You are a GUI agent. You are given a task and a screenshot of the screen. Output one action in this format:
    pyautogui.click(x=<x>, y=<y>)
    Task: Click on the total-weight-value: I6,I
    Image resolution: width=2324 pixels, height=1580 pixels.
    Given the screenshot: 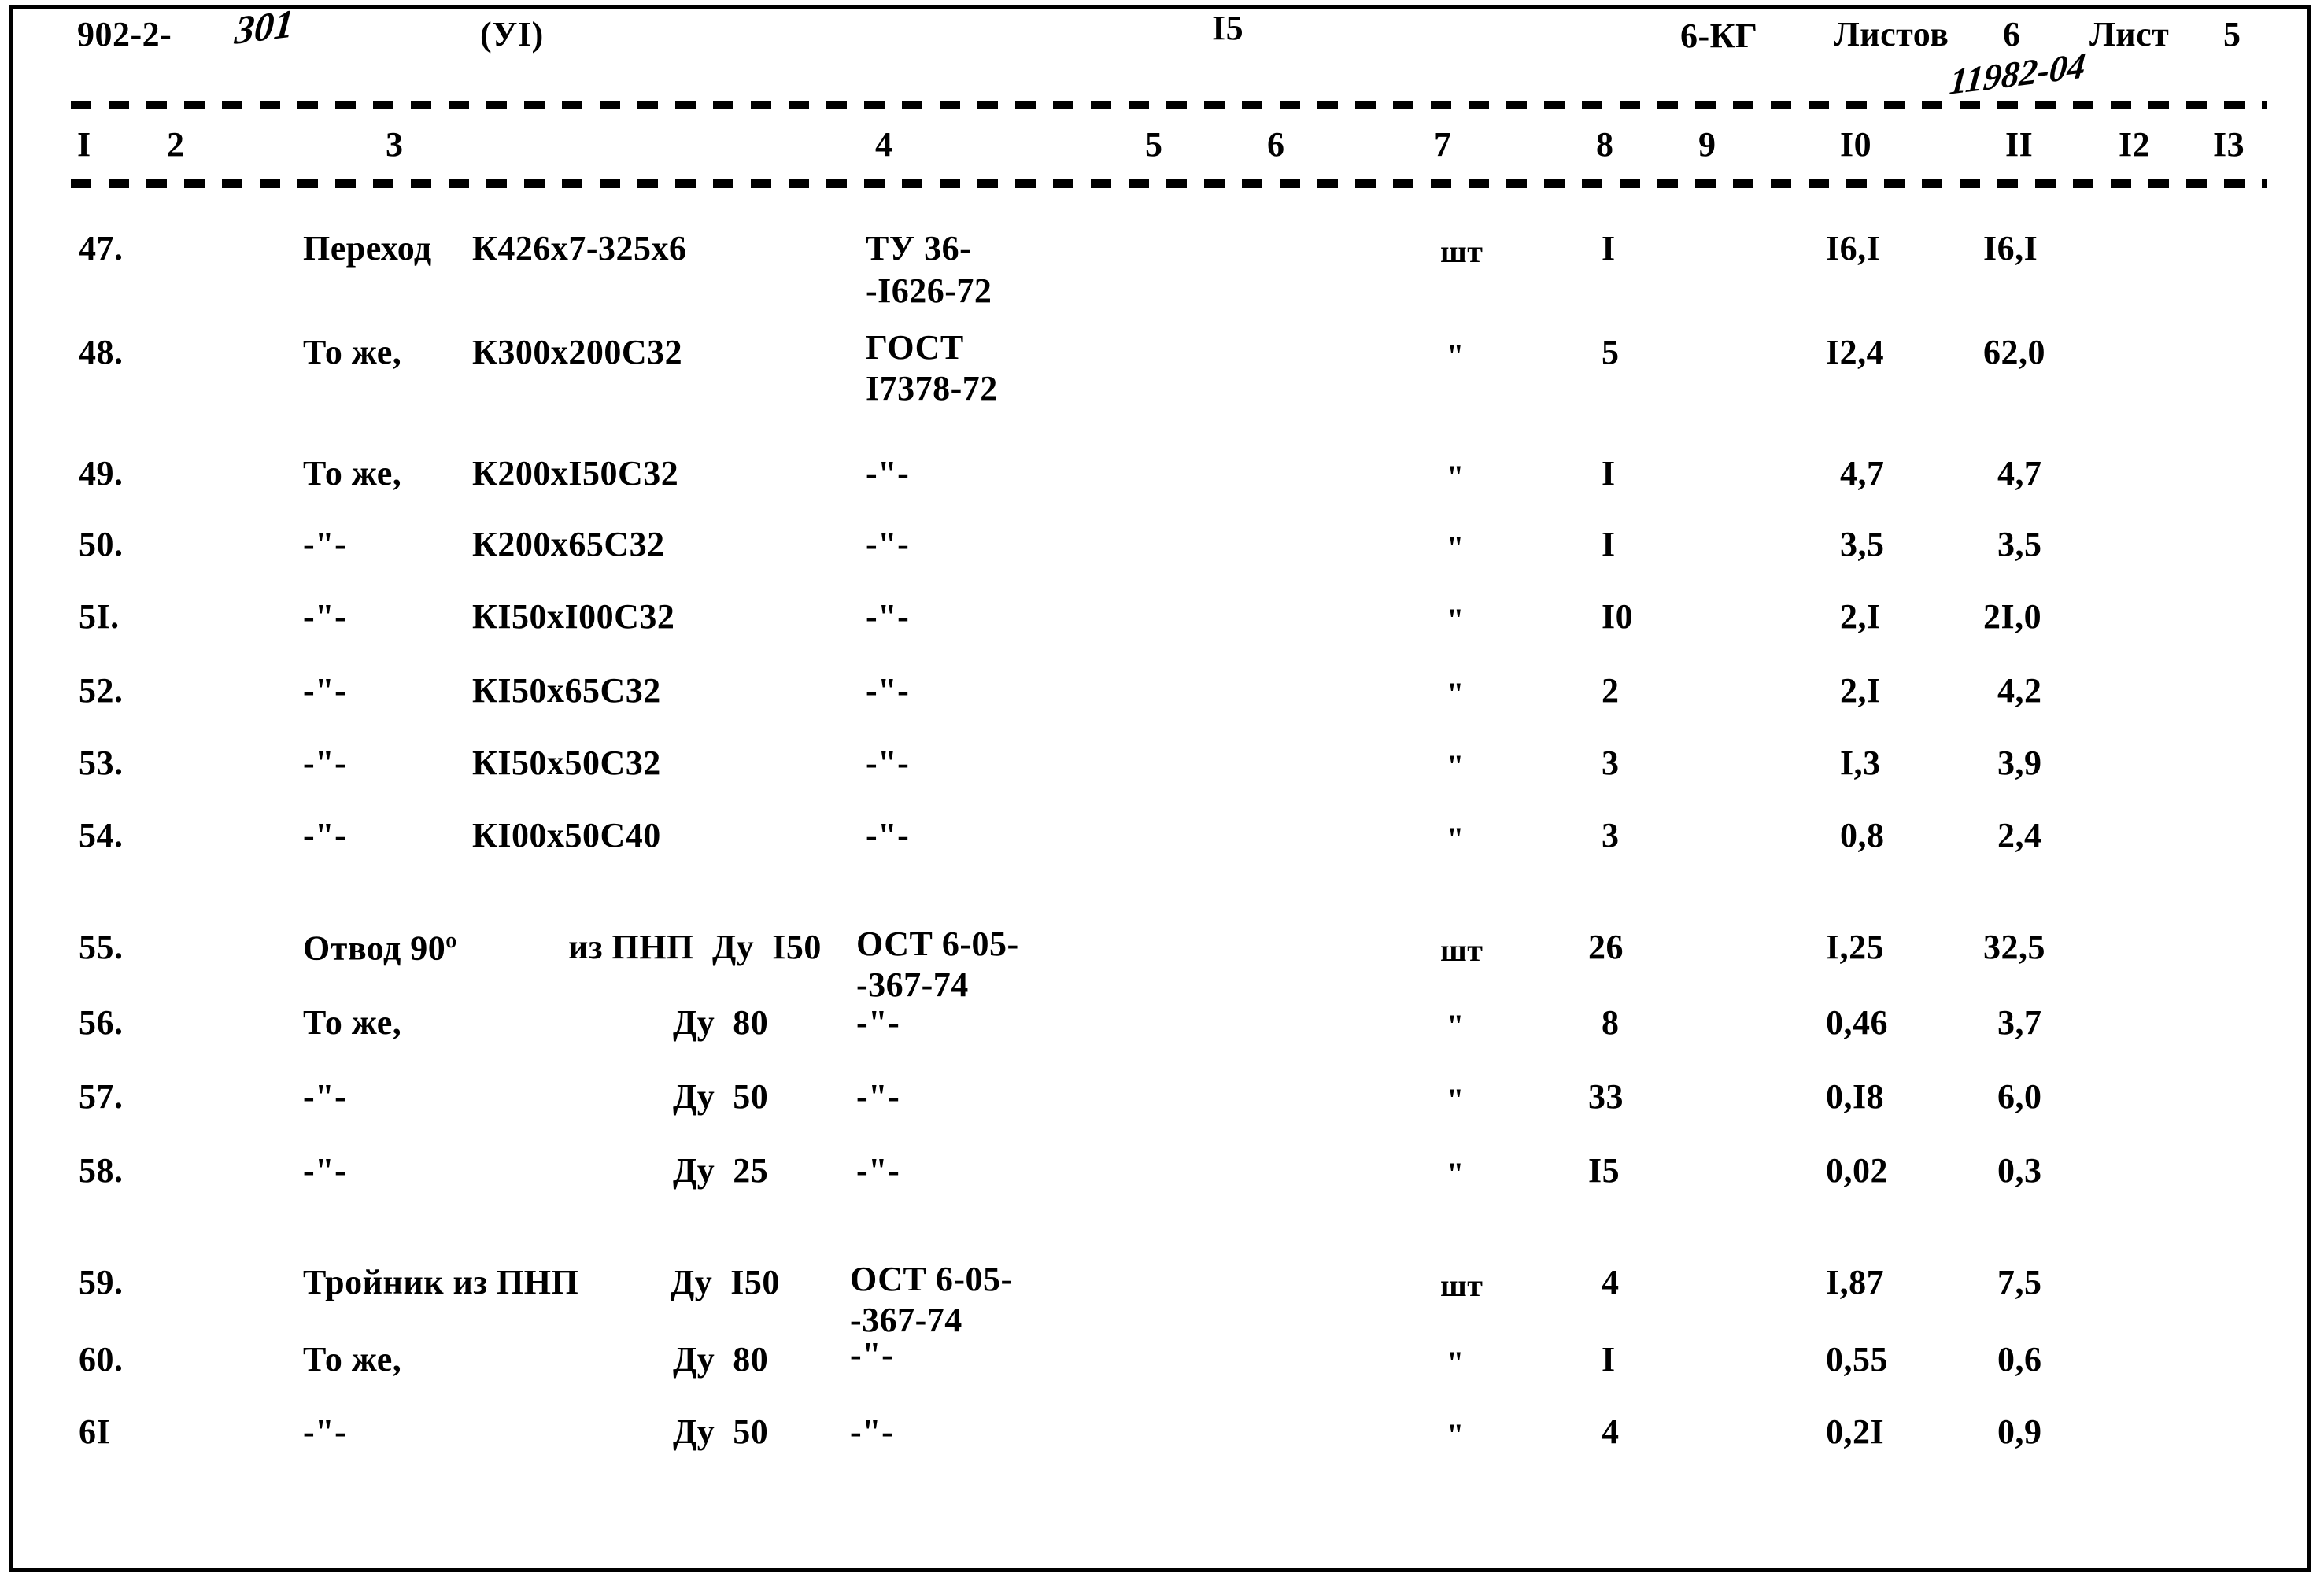 What is the action you would take?
    pyautogui.click(x=2010, y=248)
    